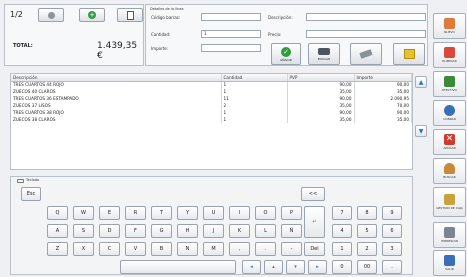 The height and width of the screenshot is (277, 467). I want to click on ticket-counter: 1/2, so click(16, 14).